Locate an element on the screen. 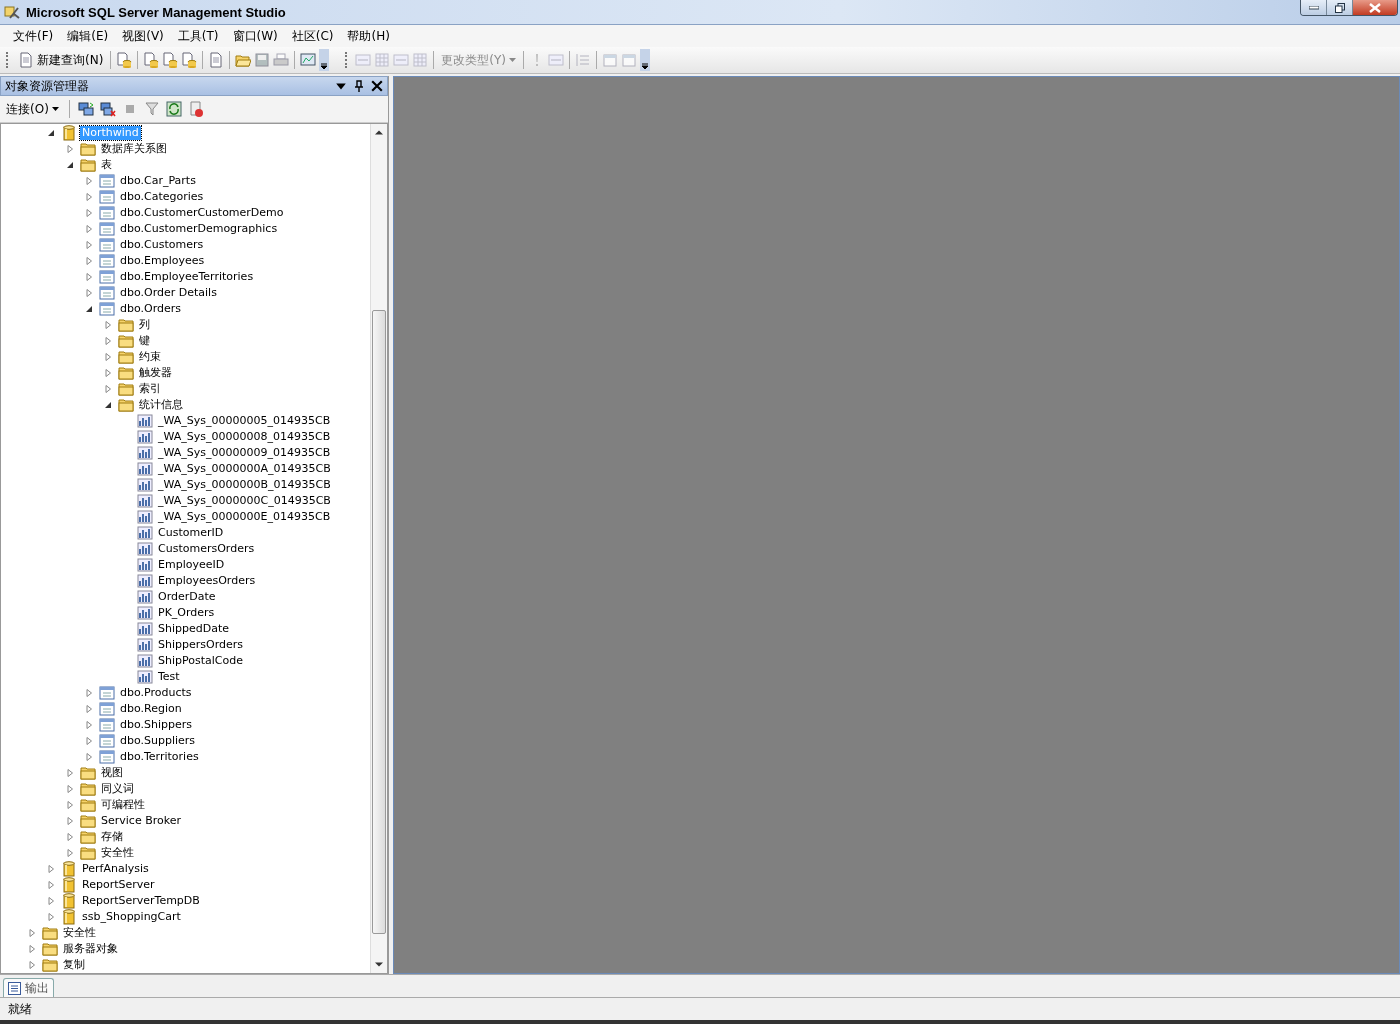  tree-item: ShipPostalCode is located at coordinates (200, 661).